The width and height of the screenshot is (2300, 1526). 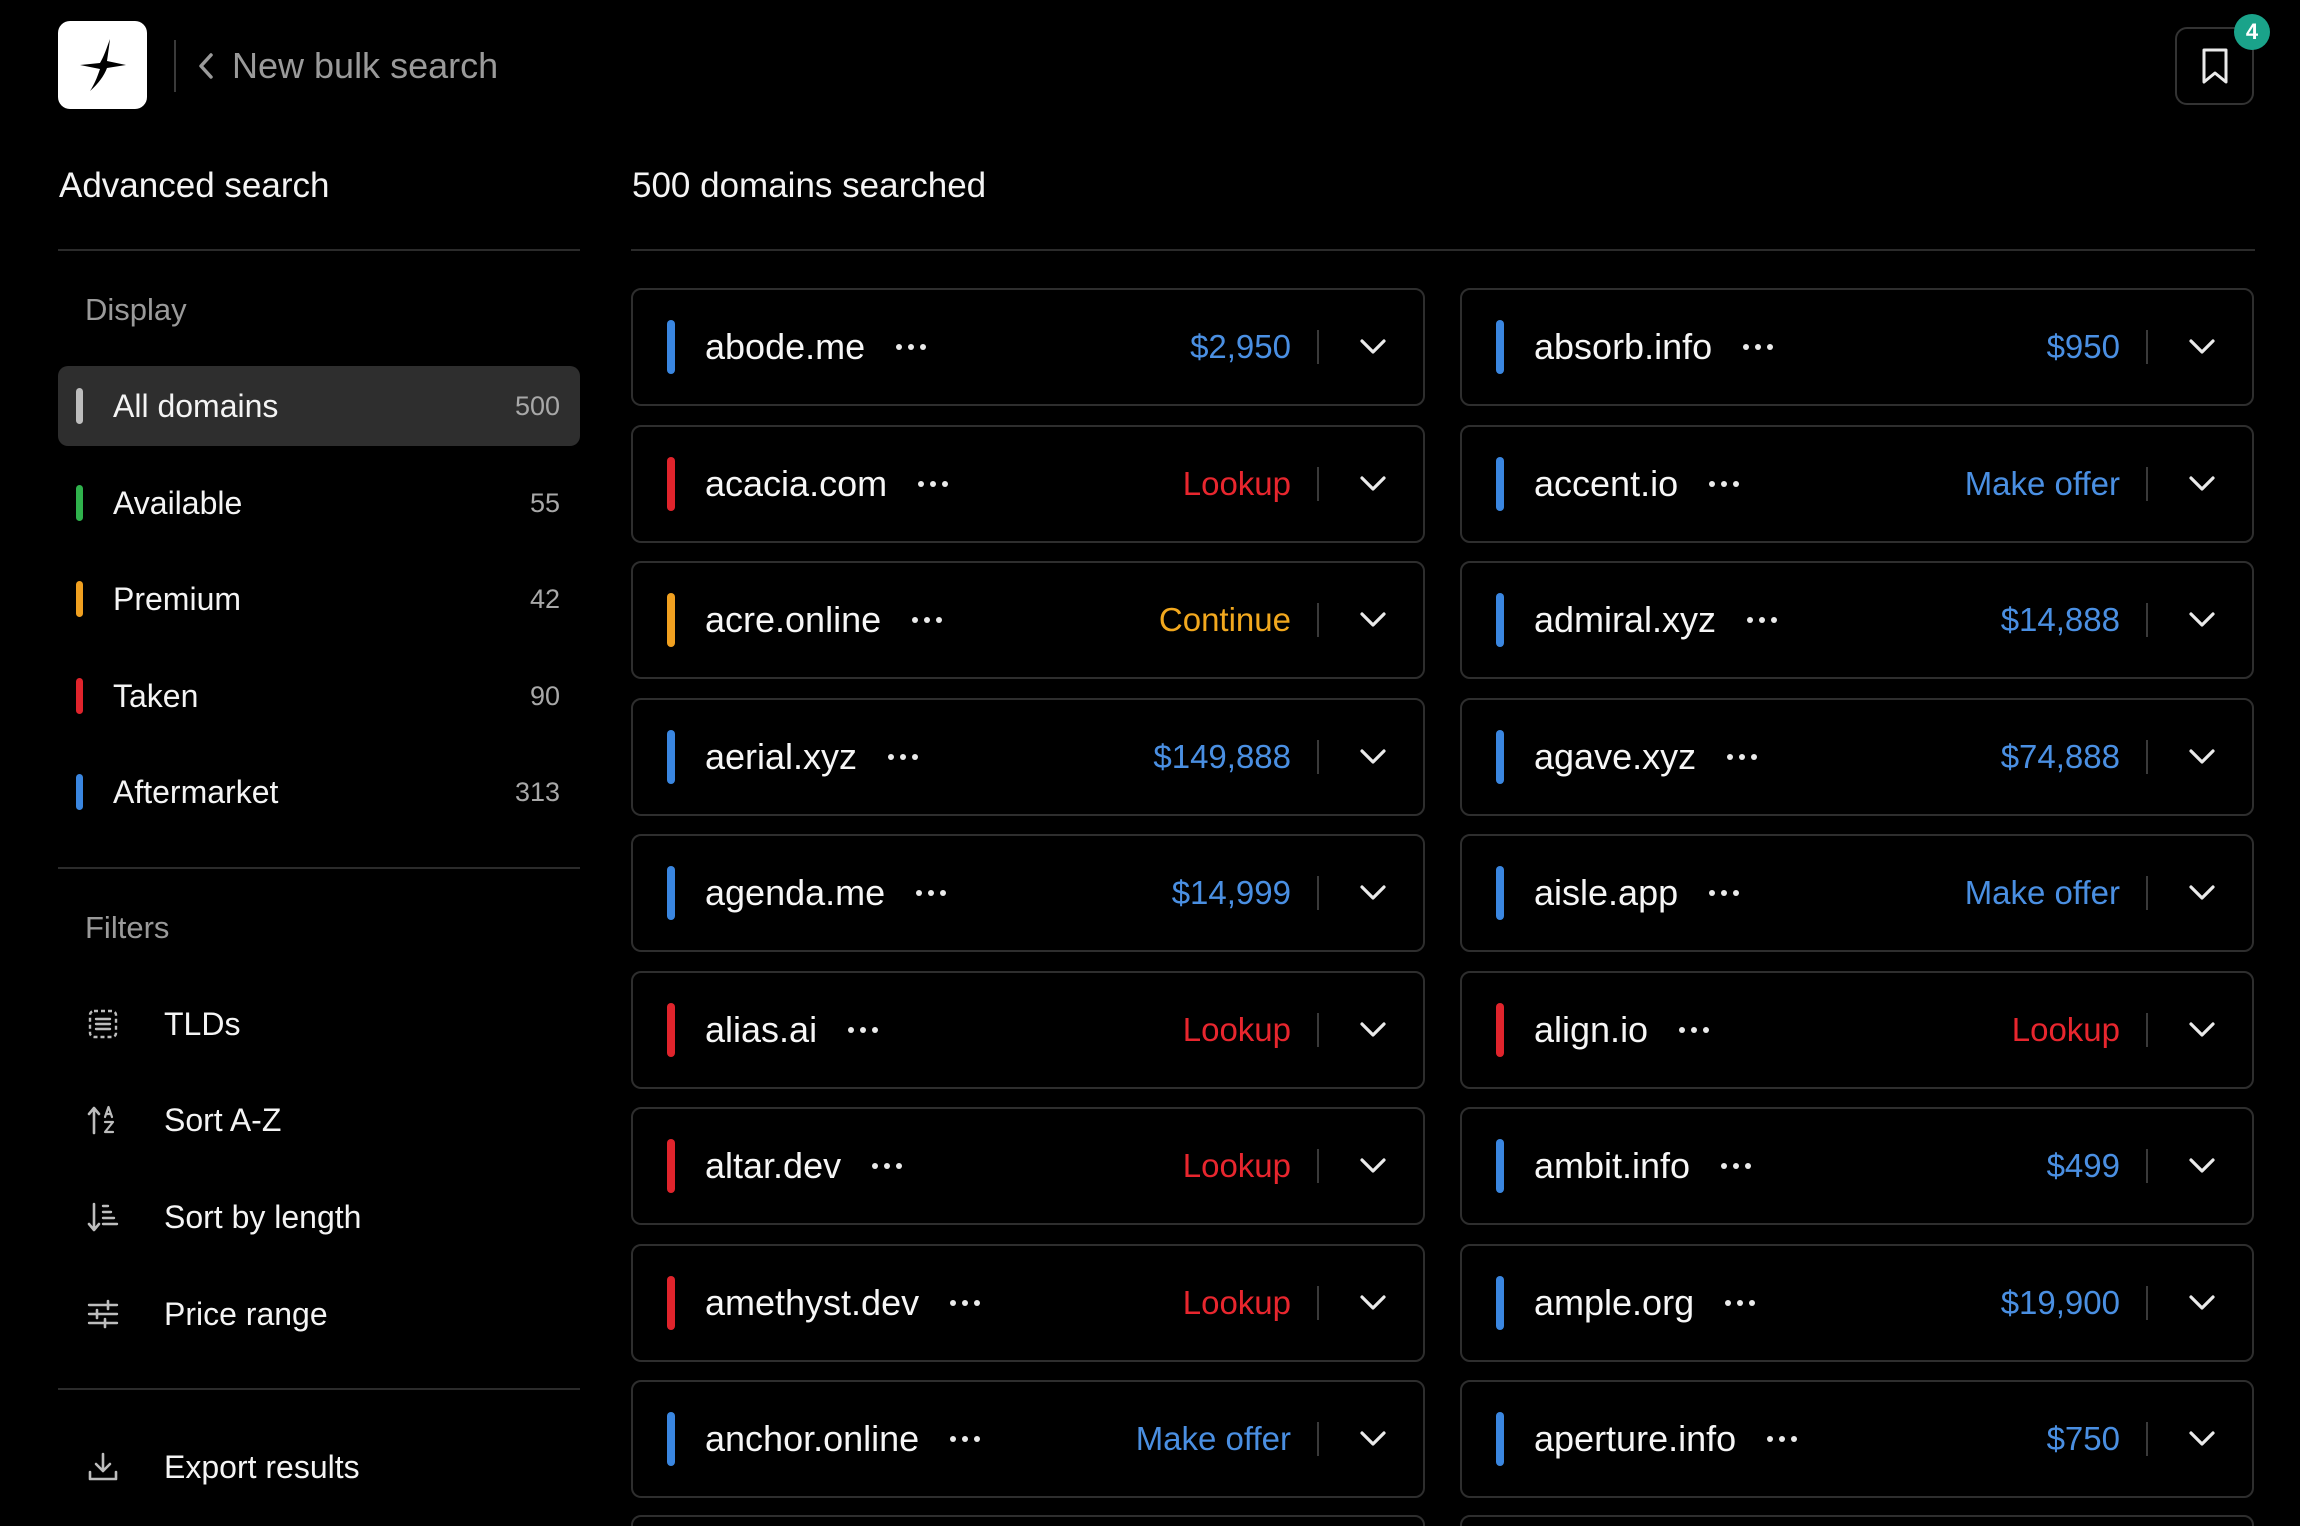 What do you see at coordinates (319, 599) in the screenshot?
I see `display-item-premium: Premium 42` at bounding box center [319, 599].